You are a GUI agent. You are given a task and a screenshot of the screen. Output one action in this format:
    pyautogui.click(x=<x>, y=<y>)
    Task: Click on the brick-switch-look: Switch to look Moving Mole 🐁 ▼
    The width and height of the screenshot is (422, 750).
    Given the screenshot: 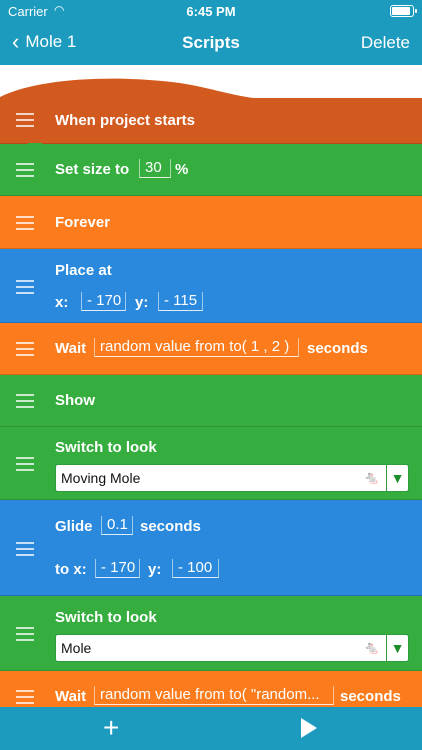 What is the action you would take?
    pyautogui.click(x=211, y=463)
    